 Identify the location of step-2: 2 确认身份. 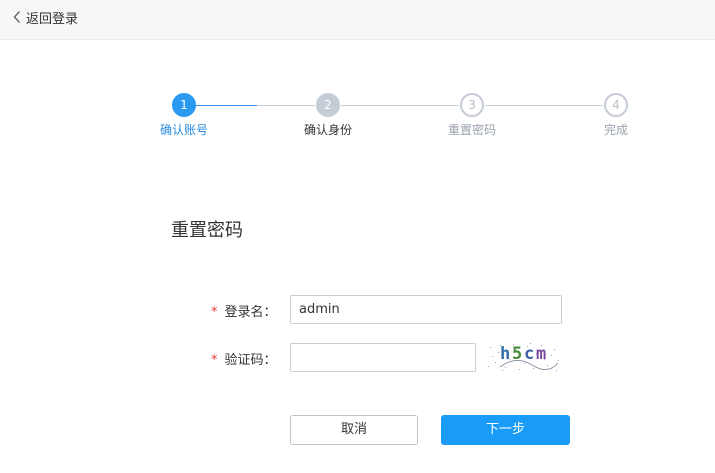
(328, 115).